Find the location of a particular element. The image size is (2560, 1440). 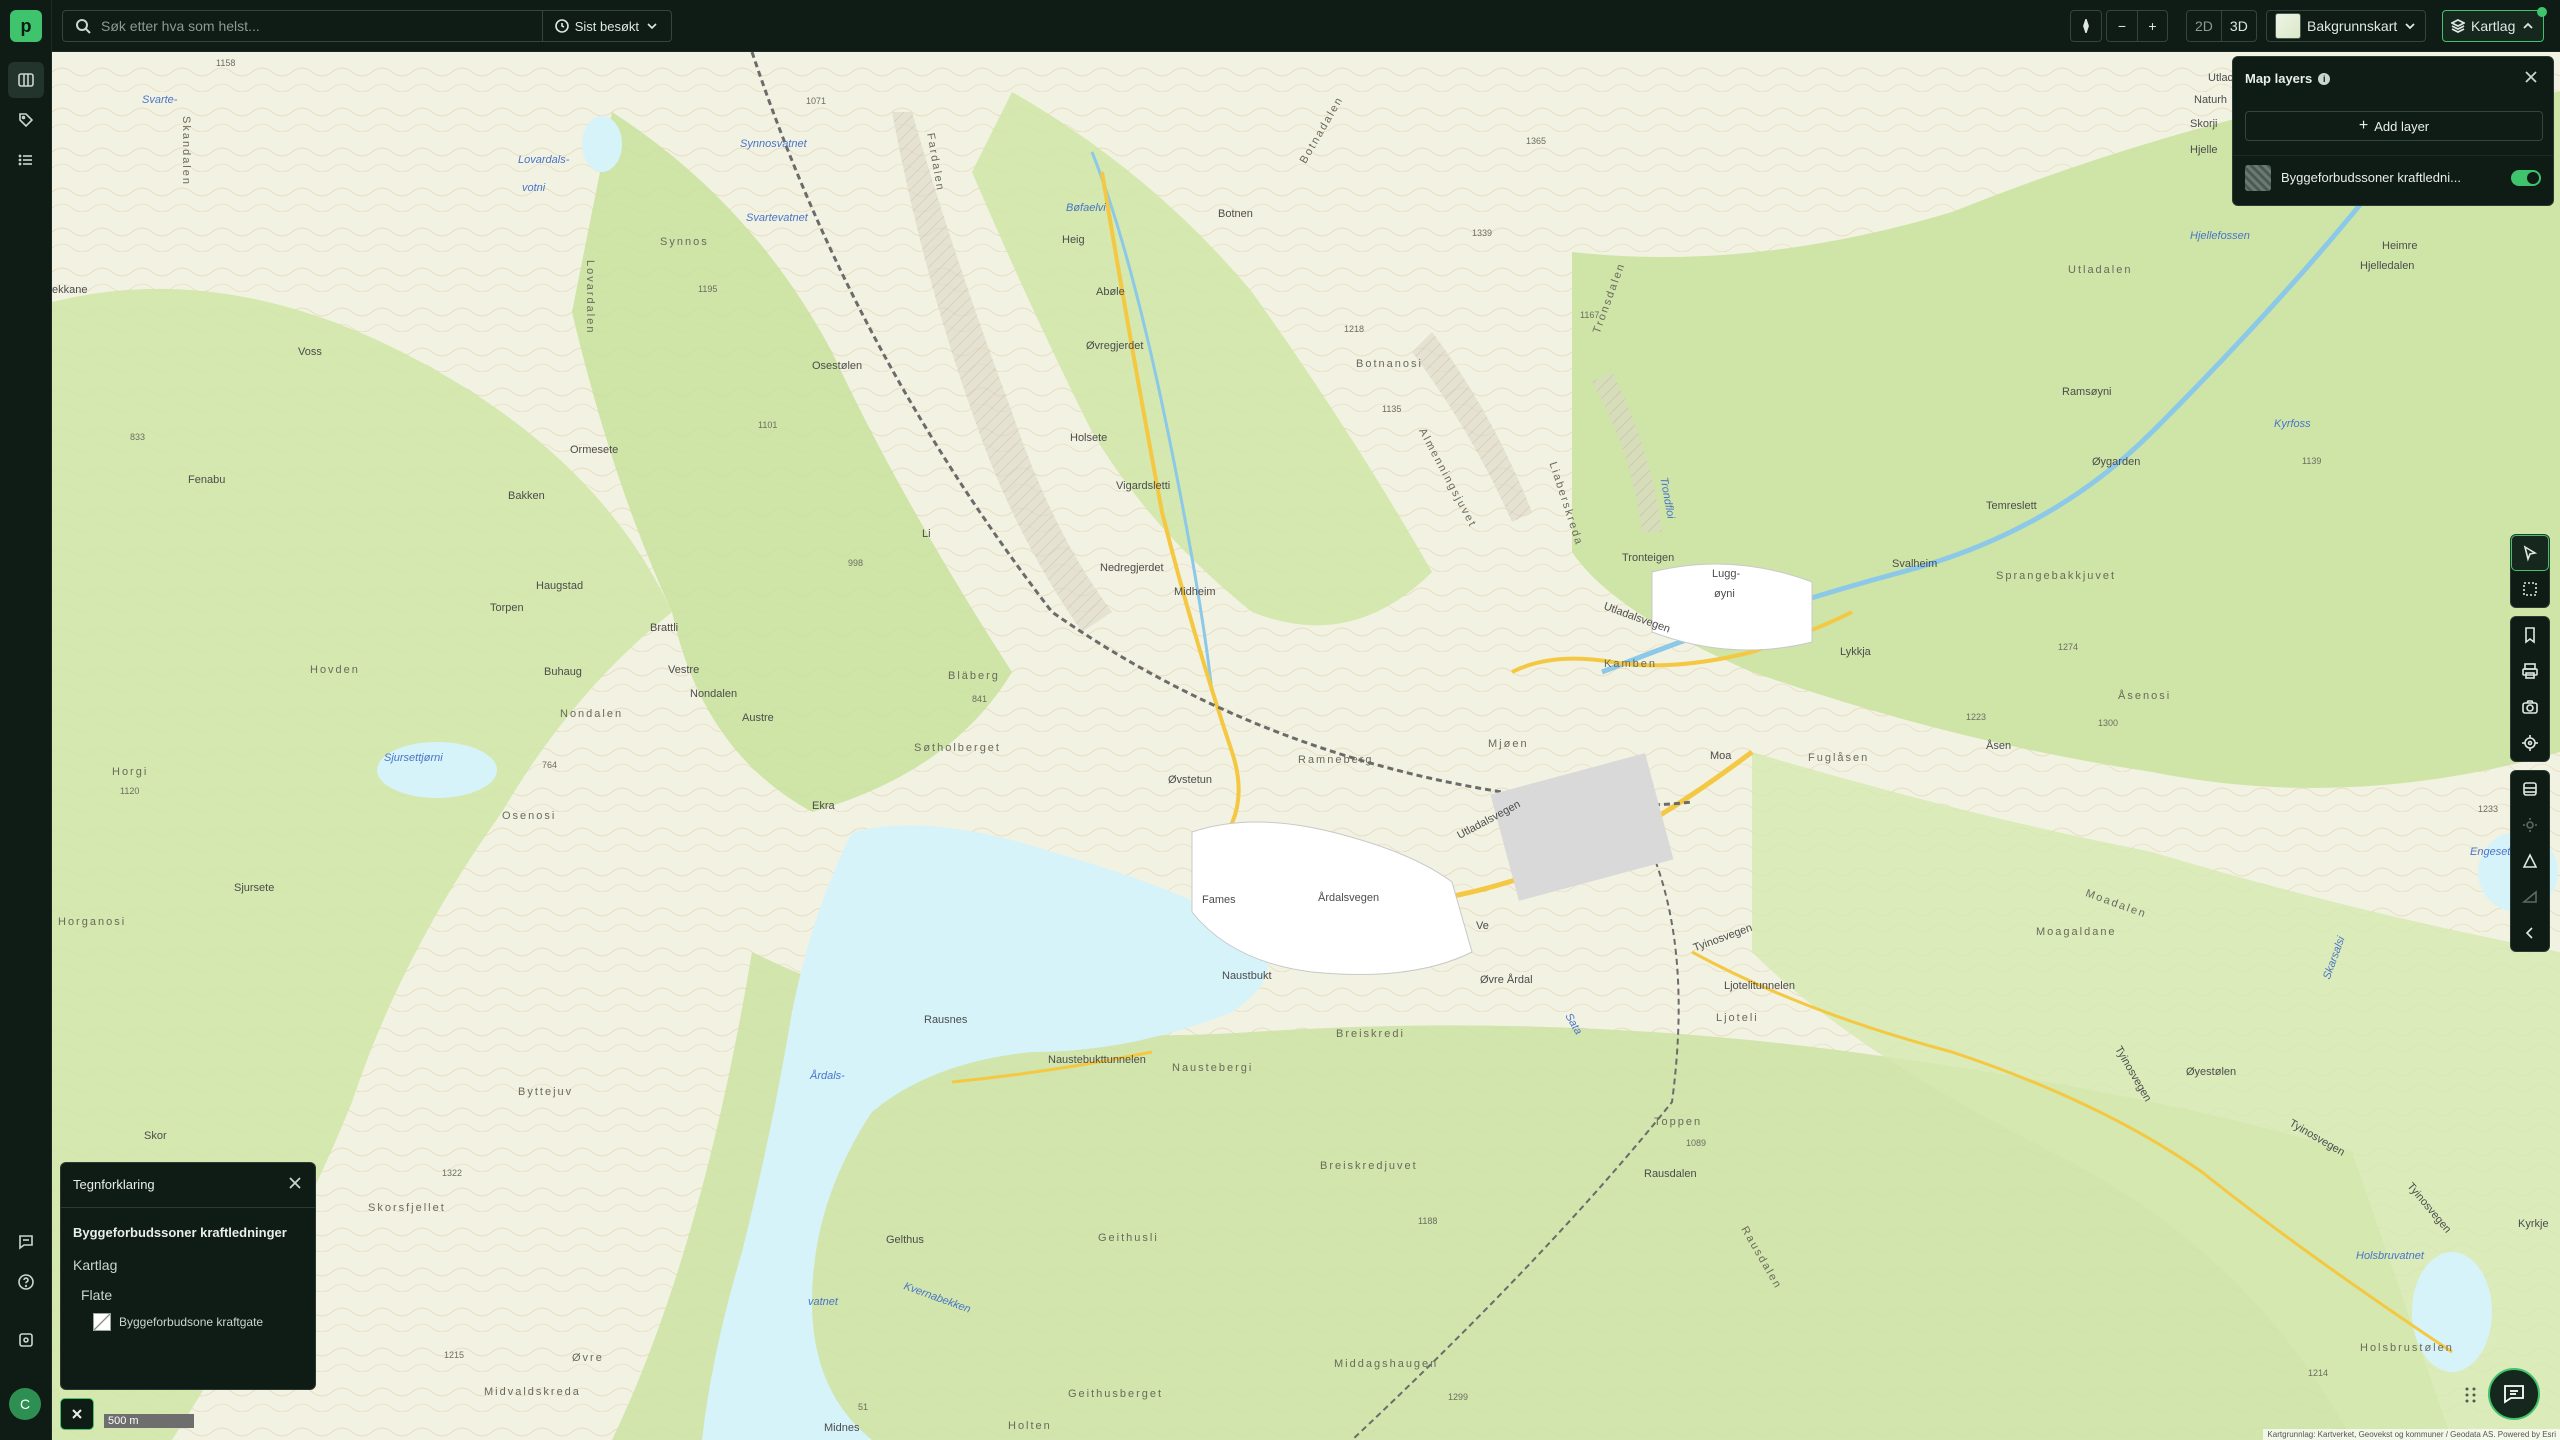

place-label: Heig is located at coordinates (1073, 240).